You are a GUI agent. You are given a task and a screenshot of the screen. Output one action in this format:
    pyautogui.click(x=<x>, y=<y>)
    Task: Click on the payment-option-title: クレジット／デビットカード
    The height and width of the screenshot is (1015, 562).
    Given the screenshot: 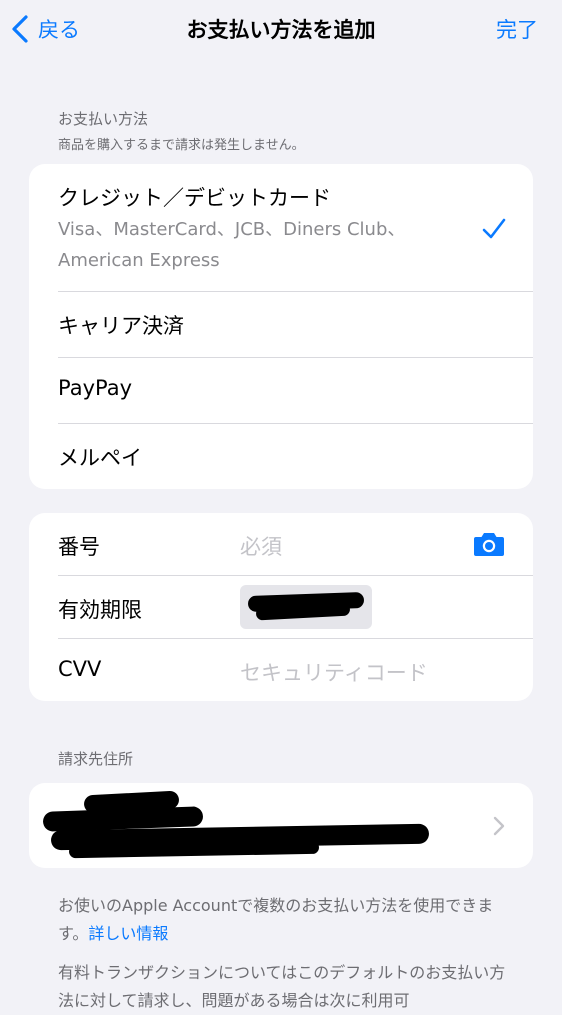 What is the action you would take?
    pyautogui.click(x=194, y=198)
    